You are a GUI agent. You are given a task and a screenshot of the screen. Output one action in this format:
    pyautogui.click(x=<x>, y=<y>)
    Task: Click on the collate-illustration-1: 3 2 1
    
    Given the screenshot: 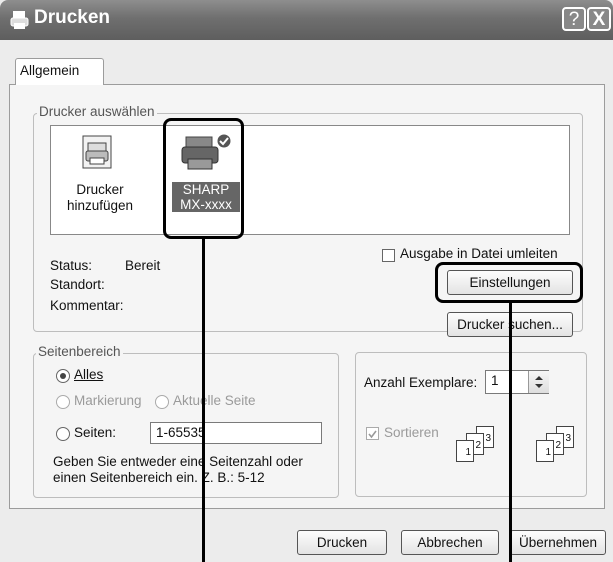 What is the action you would take?
    pyautogui.click(x=479, y=449)
    